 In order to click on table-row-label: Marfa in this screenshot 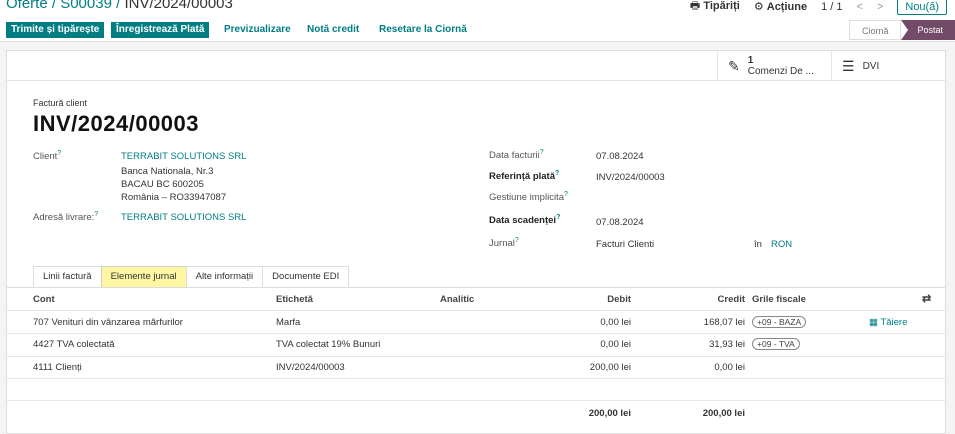, I will do `click(288, 322)`.